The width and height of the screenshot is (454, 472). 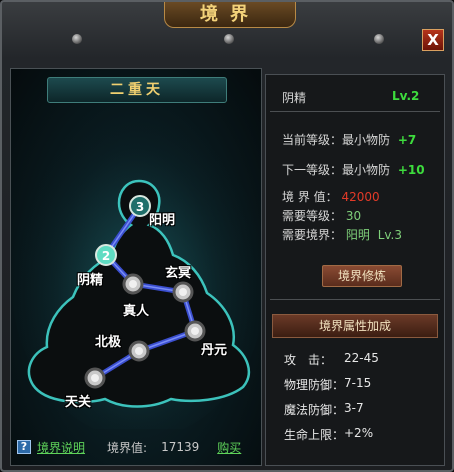 I want to click on realm-value-label: 境界值:, so click(x=127, y=447).